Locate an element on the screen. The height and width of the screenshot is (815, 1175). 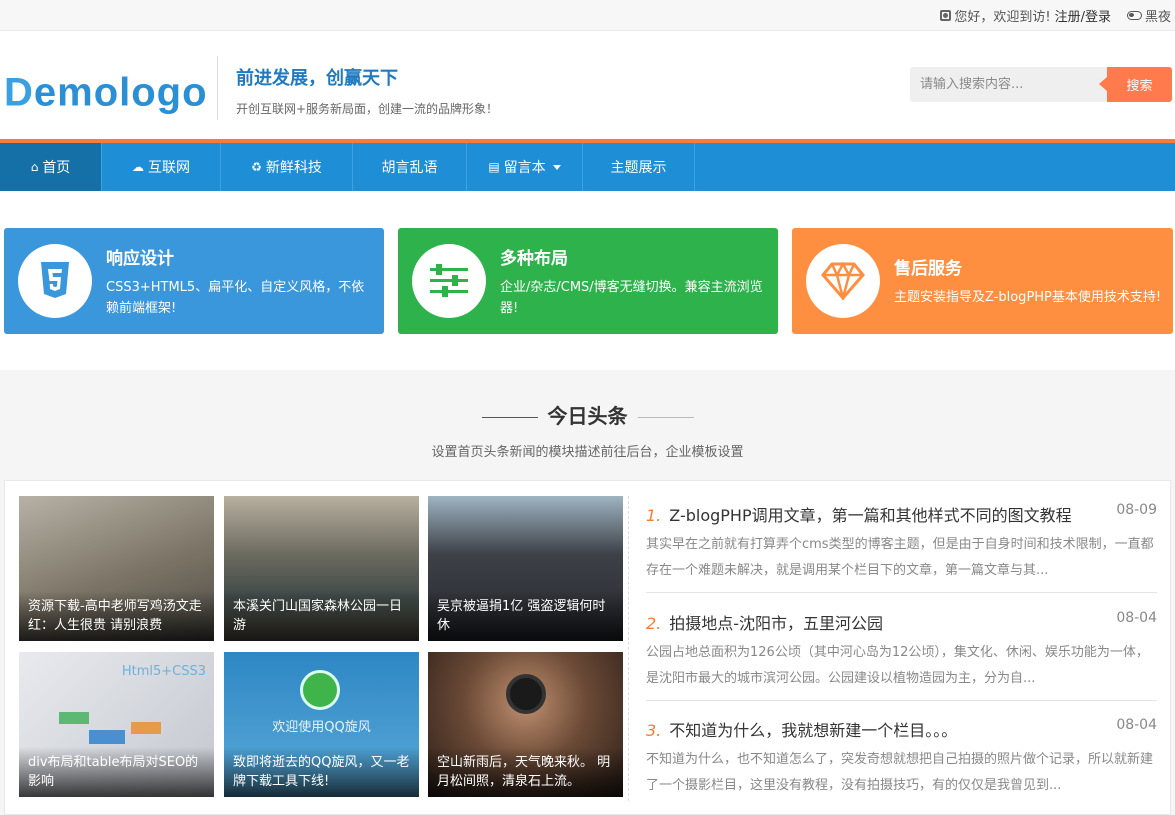
slogan-title: 前进发展，创赢天下 is located at coordinates (317, 78).